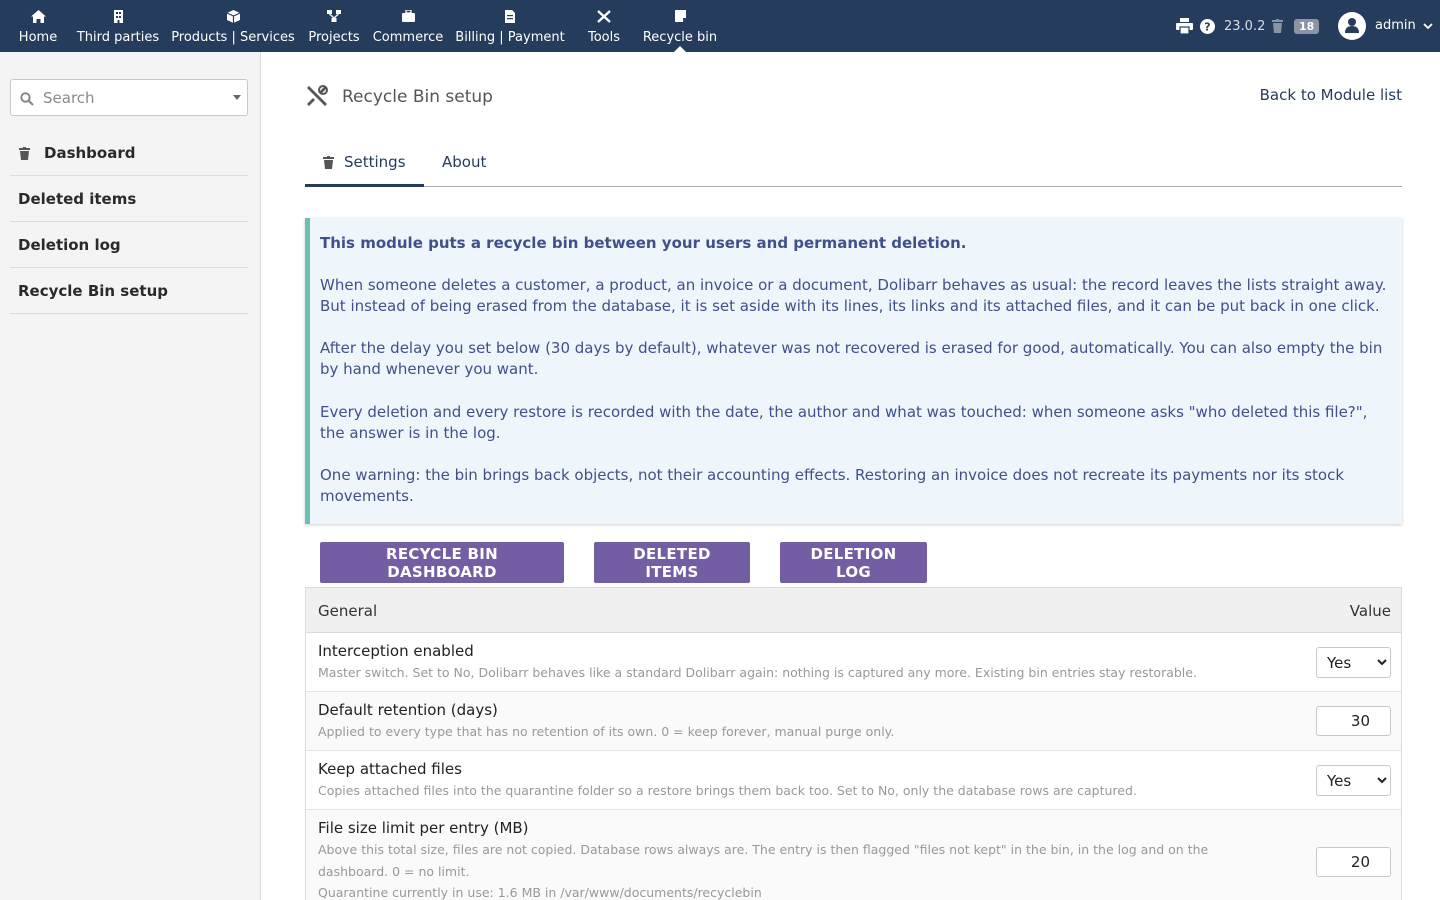  I want to click on setting-label: Default retention (days), so click(408, 710).